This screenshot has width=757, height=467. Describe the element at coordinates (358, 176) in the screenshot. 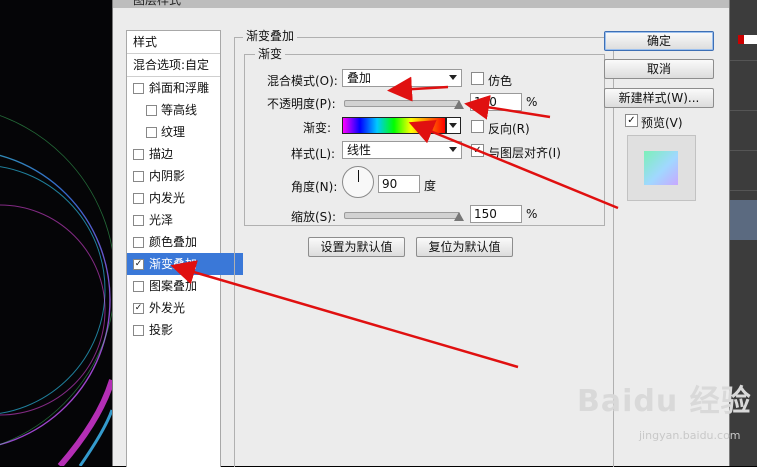

I see `angle-dial-hand` at that location.